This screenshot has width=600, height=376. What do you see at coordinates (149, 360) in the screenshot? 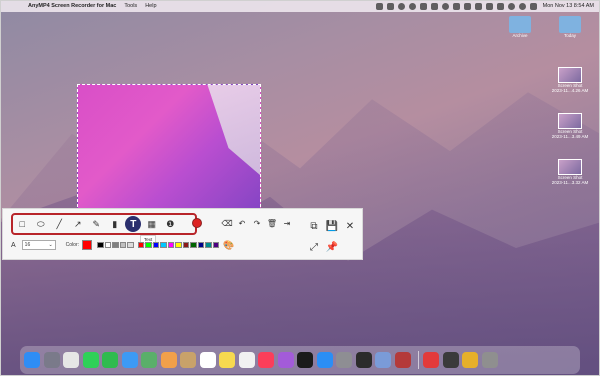
I see `dock-maps-icon` at bounding box center [149, 360].